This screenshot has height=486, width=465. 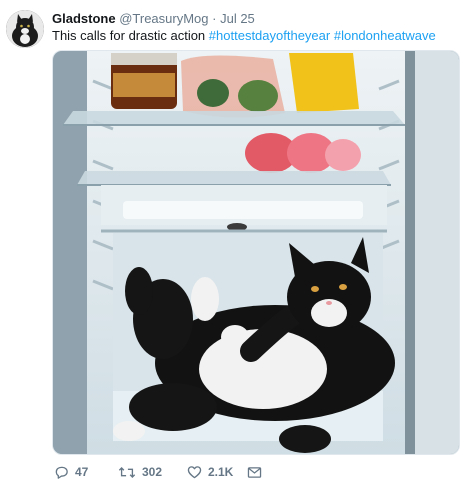 I want to click on direct-message-button, so click(x=254, y=472).